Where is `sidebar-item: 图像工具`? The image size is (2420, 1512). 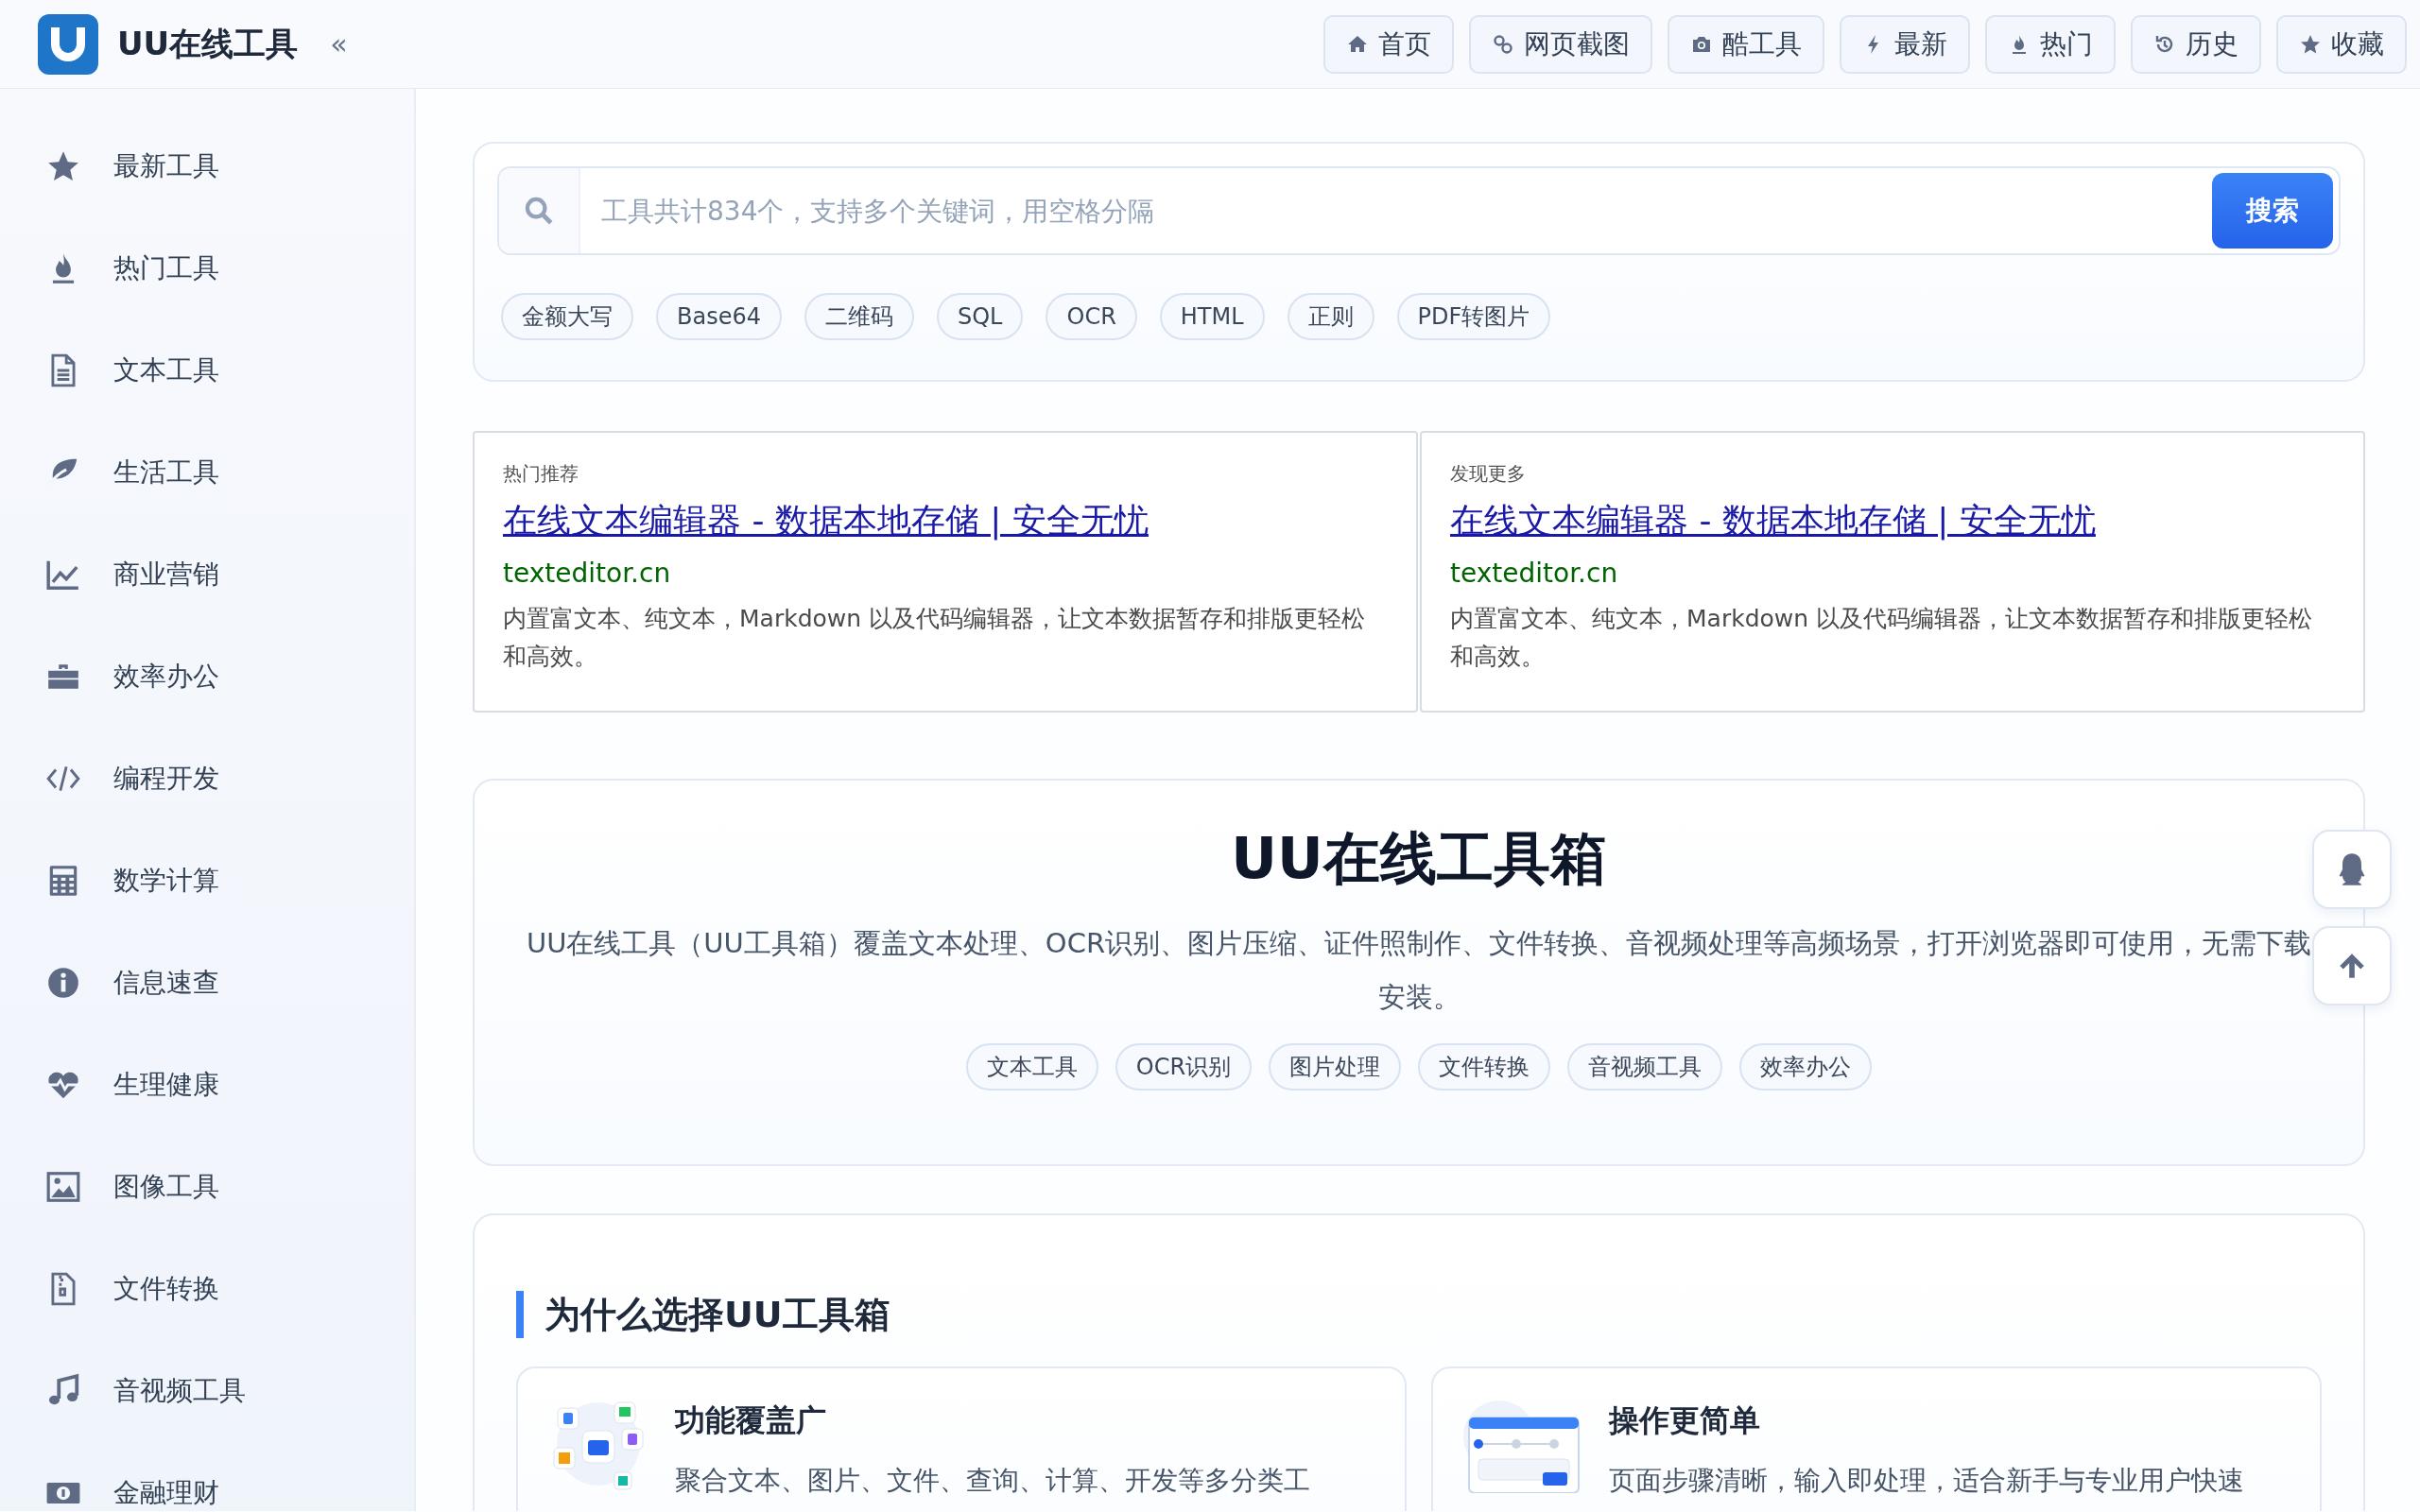 sidebar-item: 图像工具 is located at coordinates (207, 1187).